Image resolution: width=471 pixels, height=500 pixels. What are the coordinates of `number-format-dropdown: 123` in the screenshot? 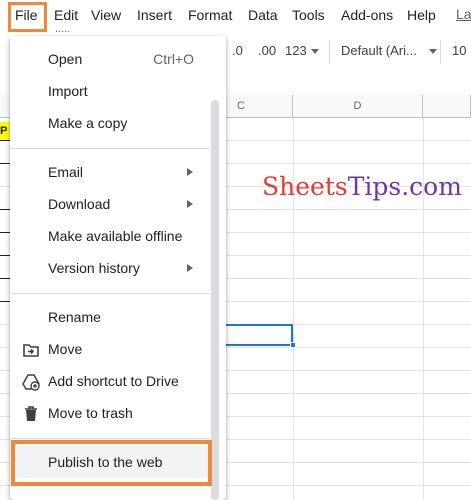 It's located at (302, 50).